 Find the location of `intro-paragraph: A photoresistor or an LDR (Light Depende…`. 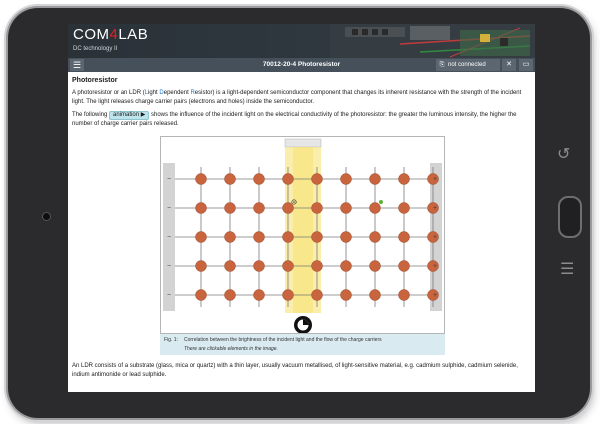

intro-paragraph: A photoresistor or an LDR (Light Depende… is located at coordinates (297, 97).